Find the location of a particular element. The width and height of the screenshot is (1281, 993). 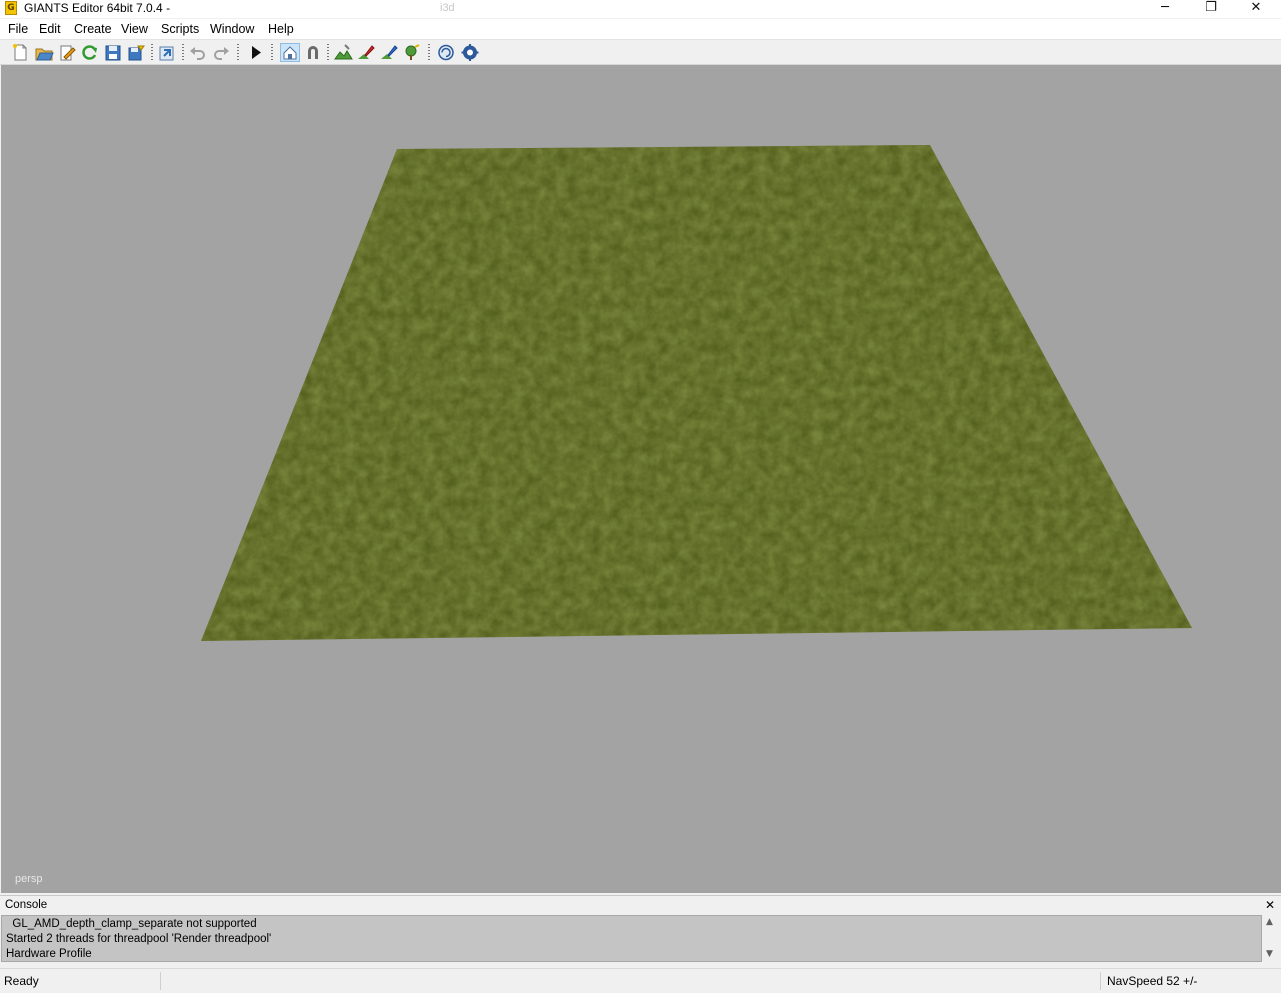

redo-icon is located at coordinates (221, 53).